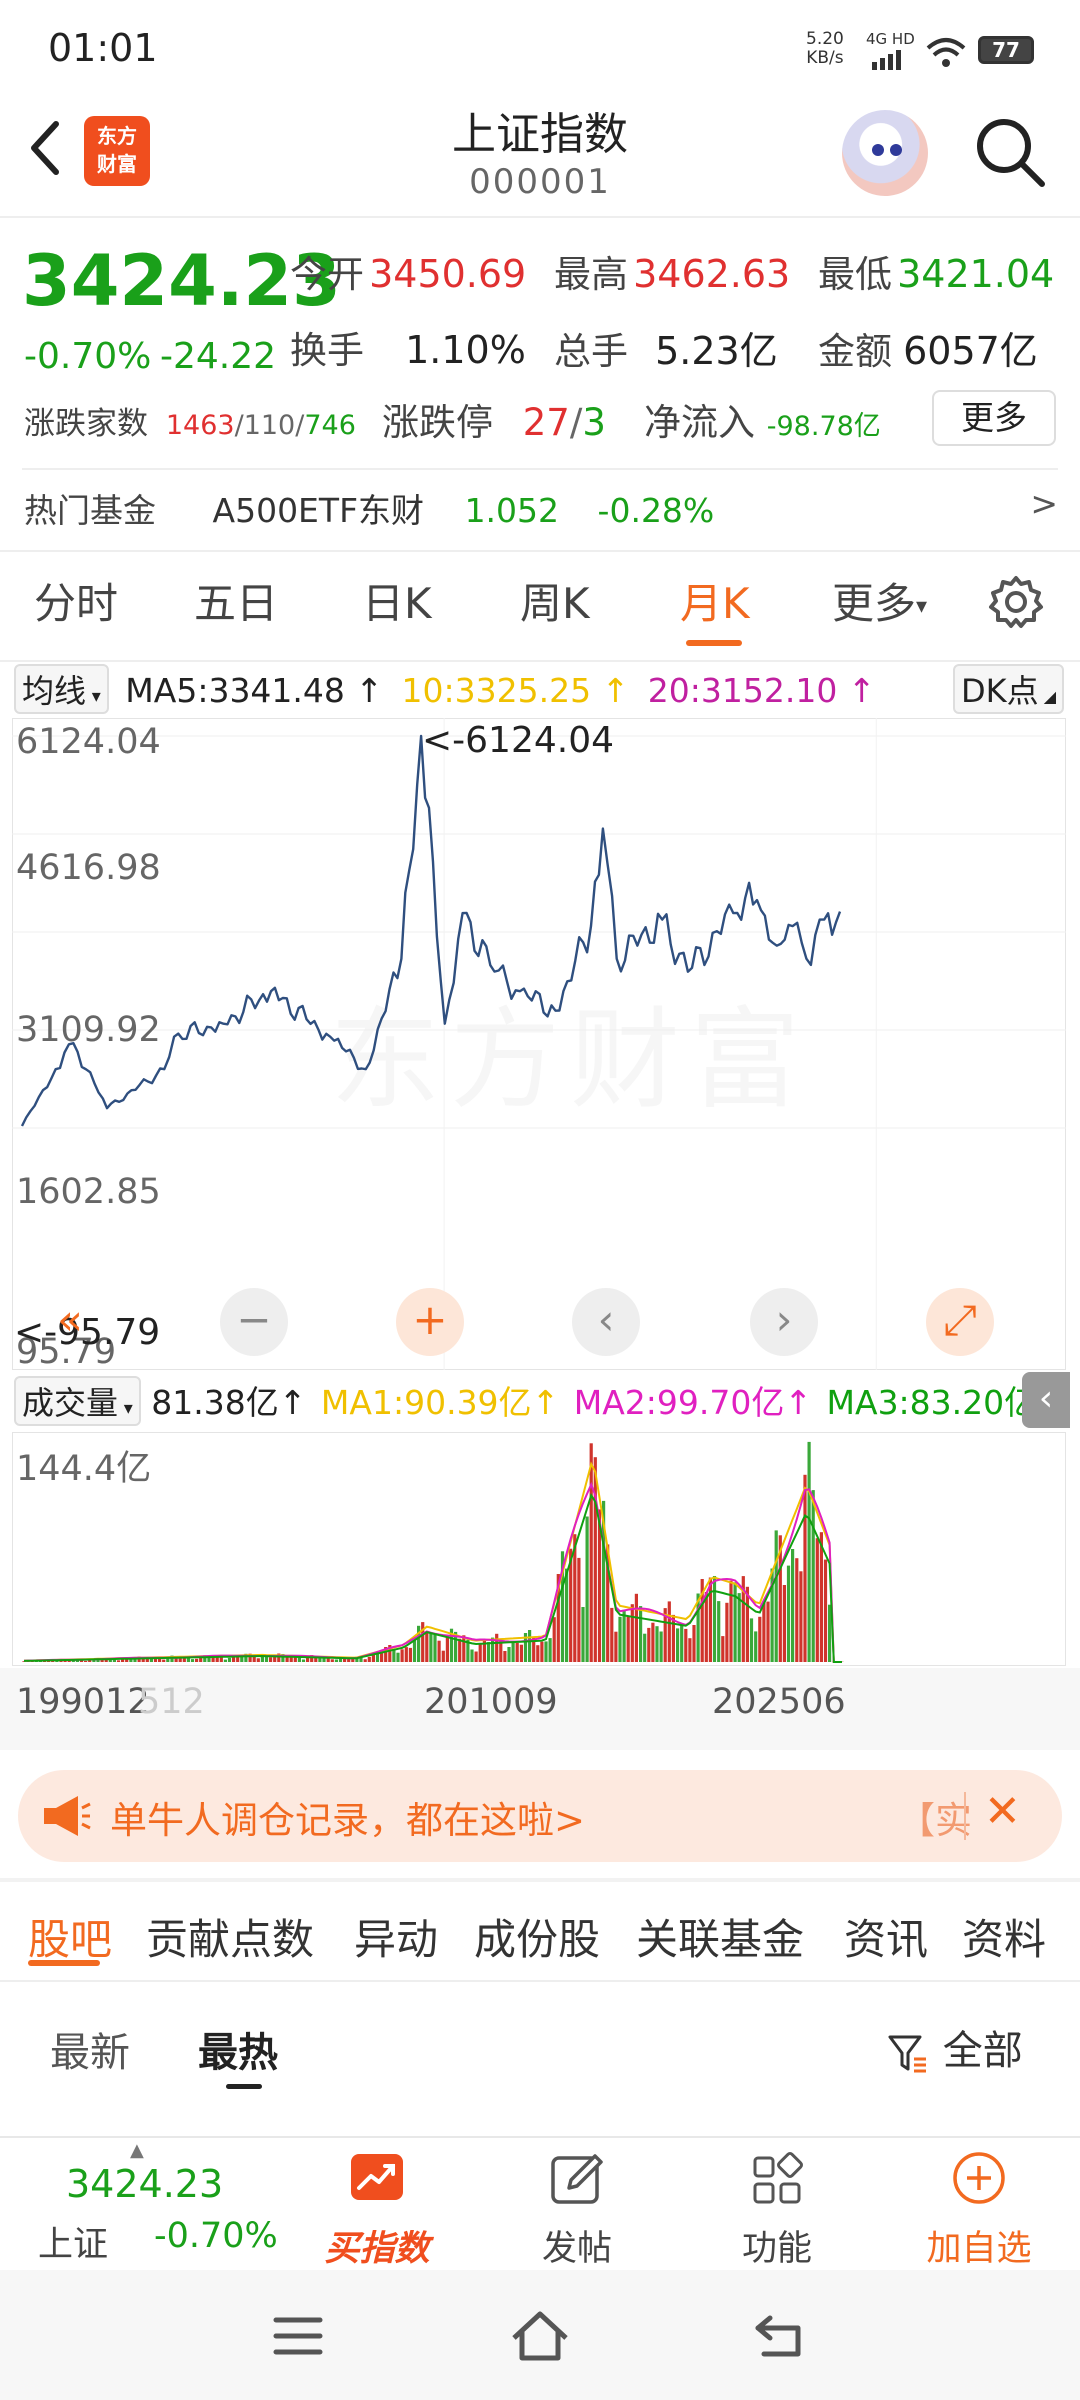  Describe the element at coordinates (46, 148) in the screenshot. I see `back-arrow-icon` at that location.